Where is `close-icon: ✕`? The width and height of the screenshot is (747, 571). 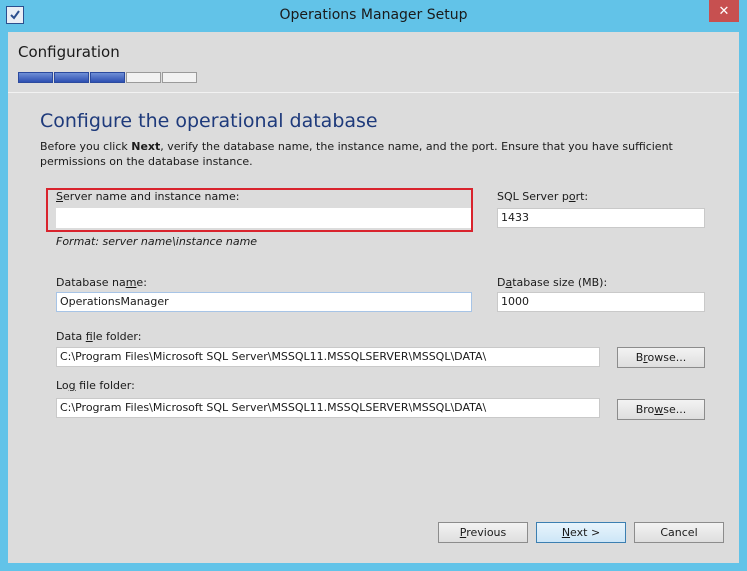 close-icon: ✕ is located at coordinates (724, 11).